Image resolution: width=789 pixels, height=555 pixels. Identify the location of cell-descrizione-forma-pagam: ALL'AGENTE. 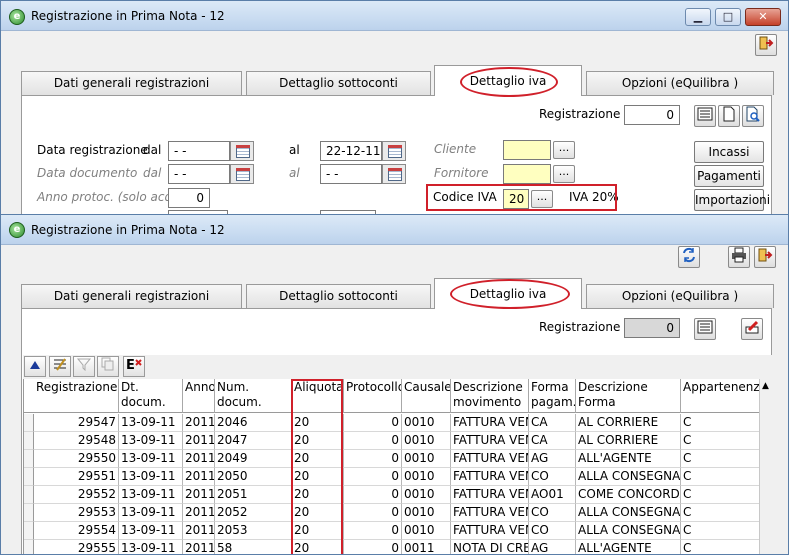
(628, 547).